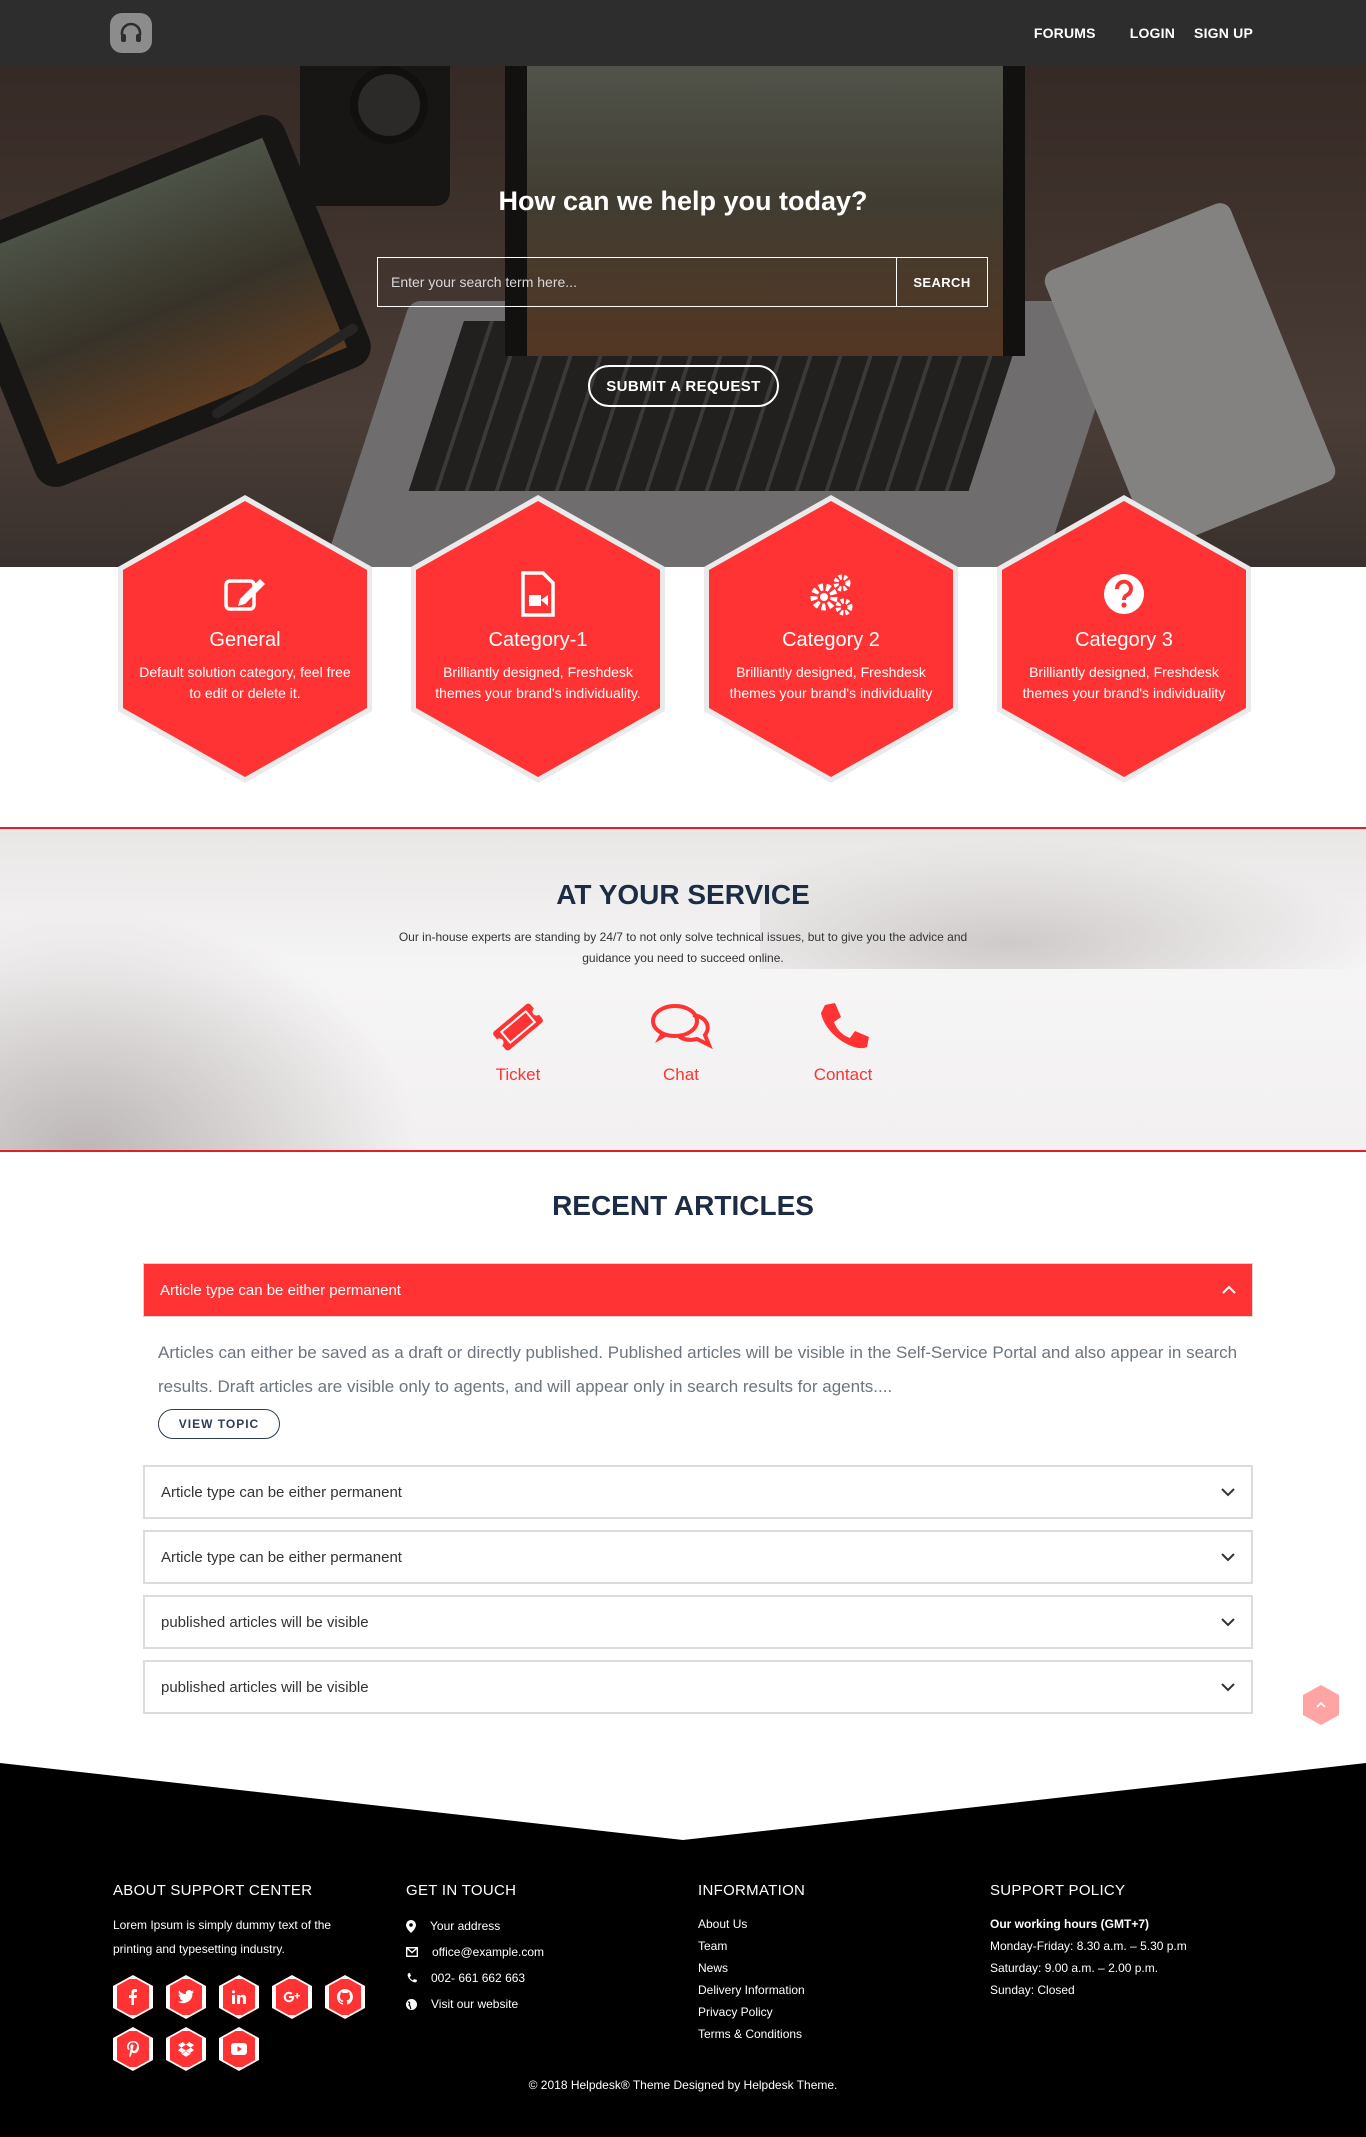 Image resolution: width=1366 pixels, height=2137 pixels. I want to click on twitter-link, so click(186, 1997).